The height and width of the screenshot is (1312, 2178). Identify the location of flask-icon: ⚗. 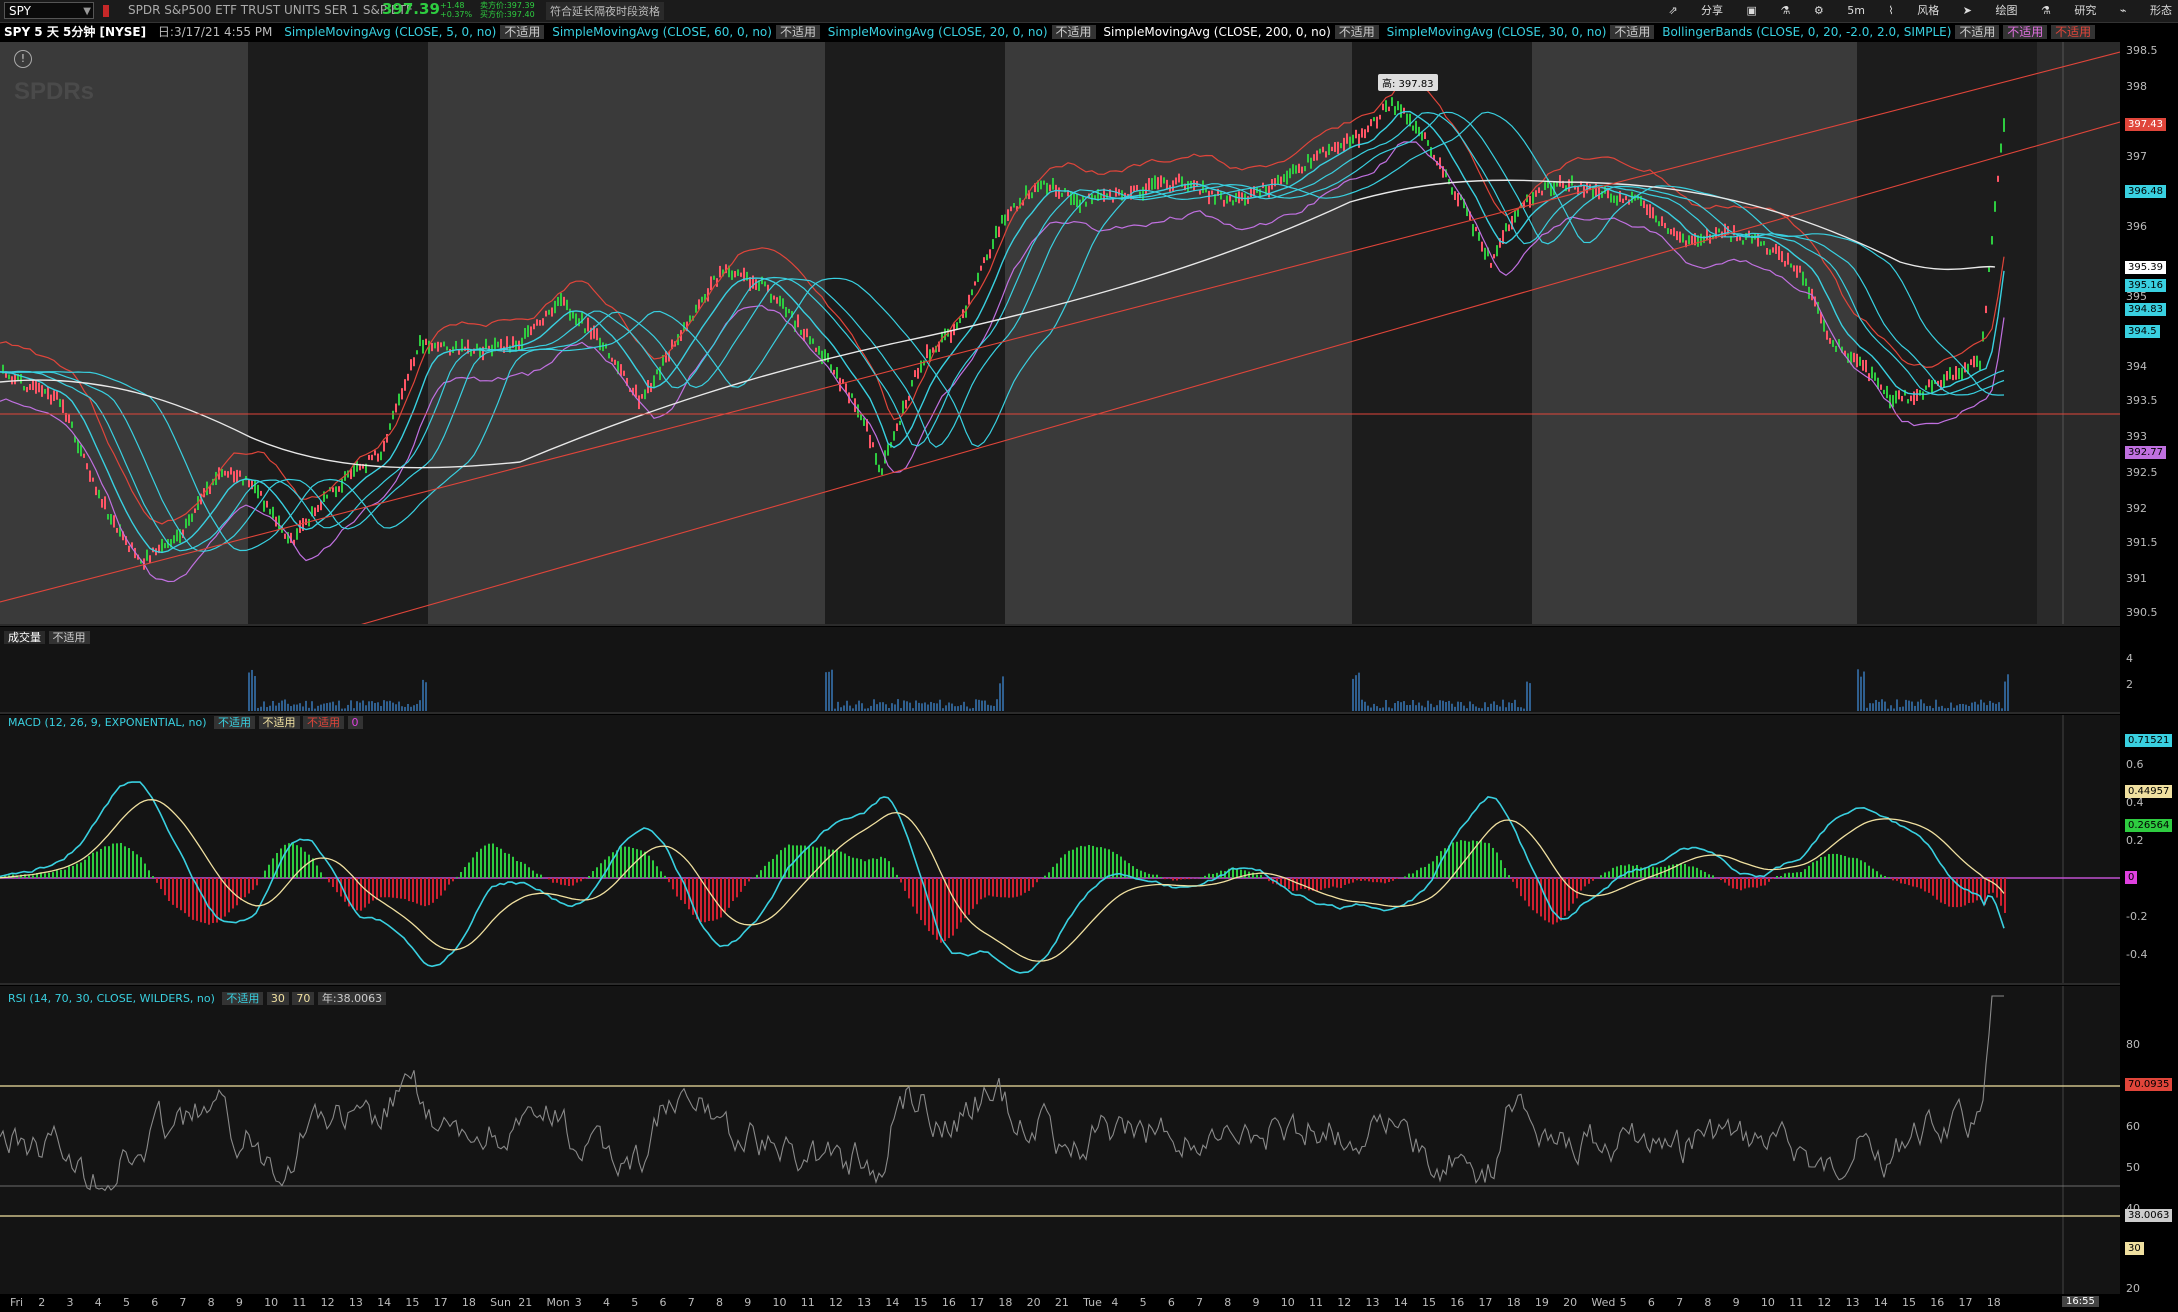
(1785, 10).